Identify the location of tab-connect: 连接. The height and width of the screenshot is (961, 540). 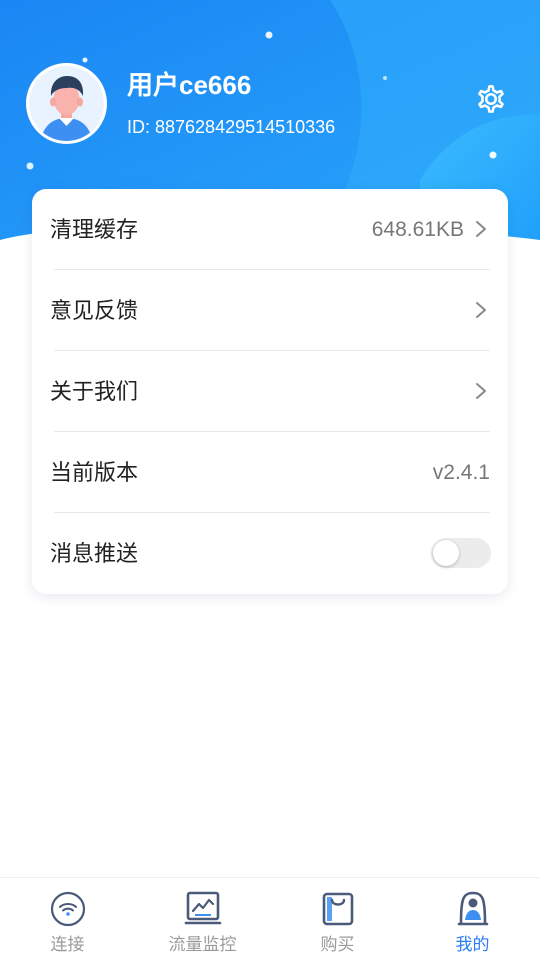
(67, 919).